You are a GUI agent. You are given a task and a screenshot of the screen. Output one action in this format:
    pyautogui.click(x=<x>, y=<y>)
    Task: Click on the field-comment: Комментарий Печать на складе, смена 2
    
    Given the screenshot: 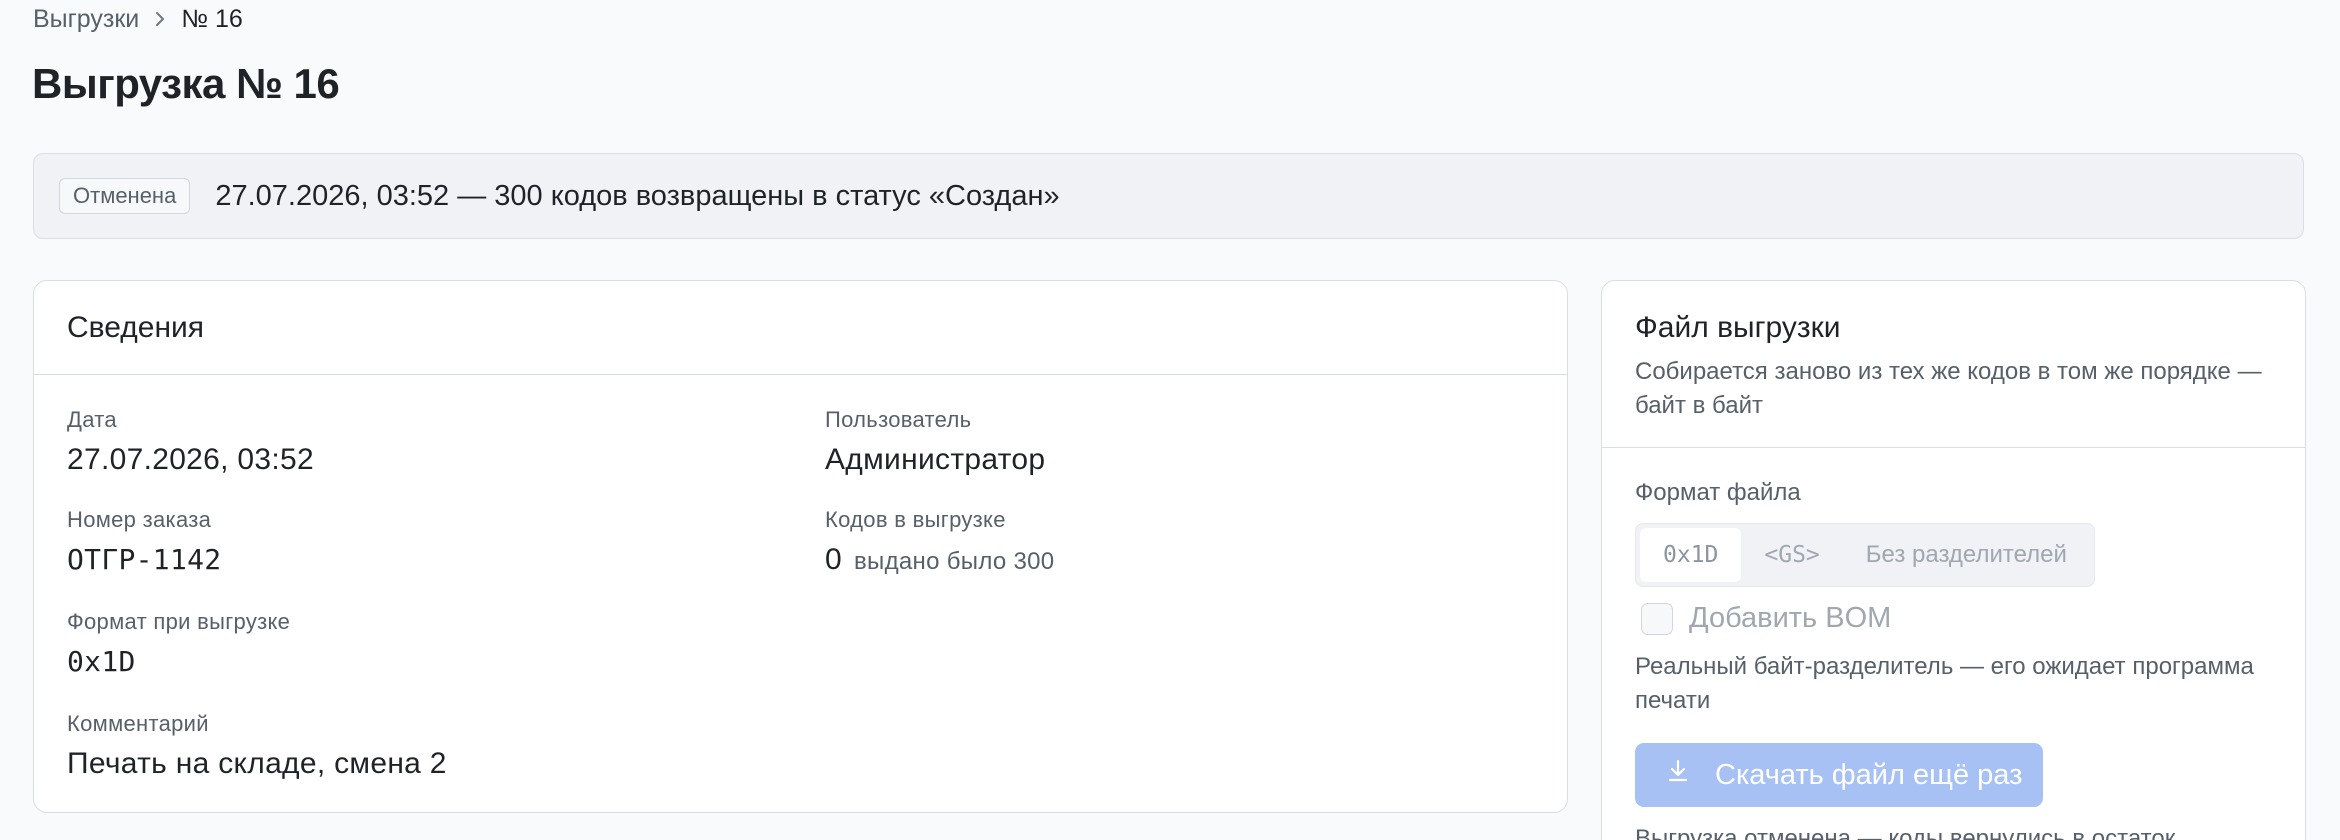 What is the action you would take?
    pyautogui.click(x=257, y=746)
    